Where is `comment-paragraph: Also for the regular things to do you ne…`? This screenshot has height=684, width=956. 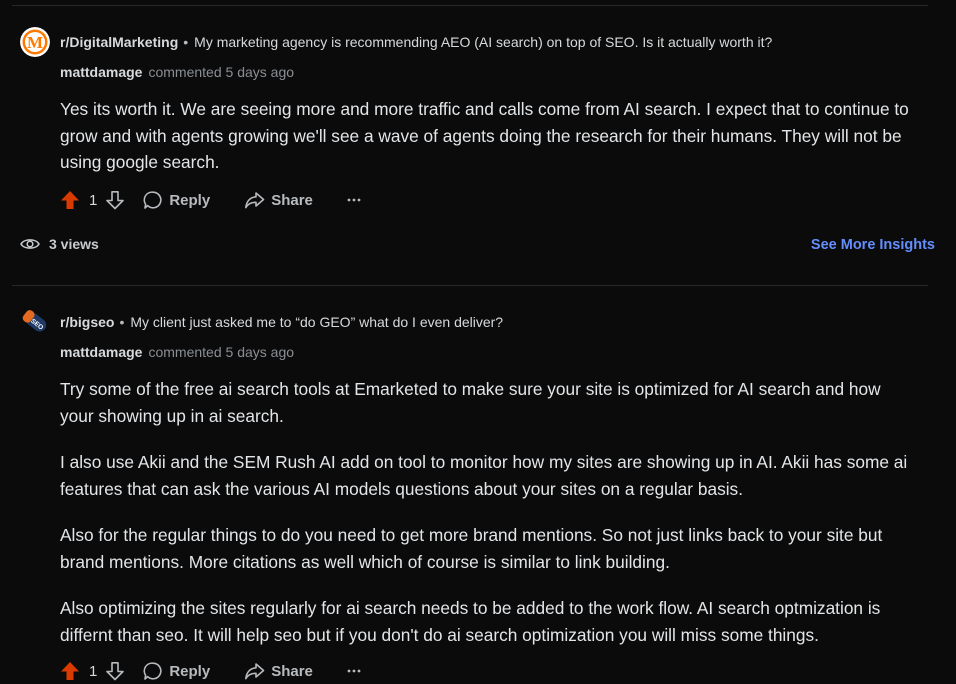 comment-paragraph: Also for the regular things to do you ne… is located at coordinates (471, 548).